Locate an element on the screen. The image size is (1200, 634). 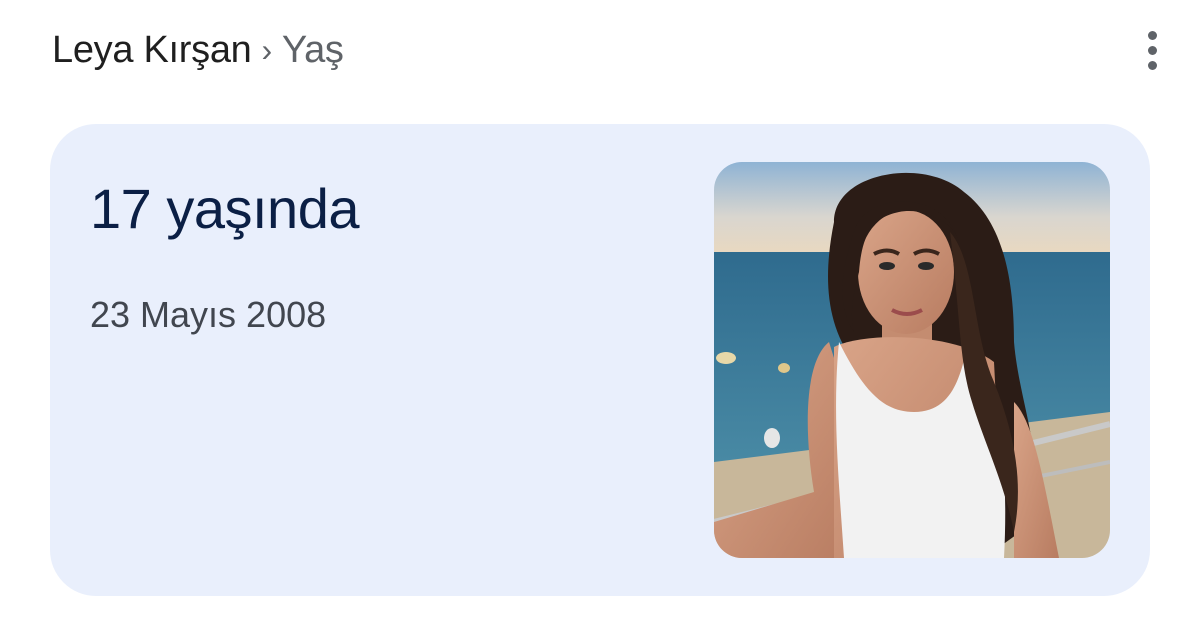
birth-date: 23 Mayıs 2008 is located at coordinates (208, 314).